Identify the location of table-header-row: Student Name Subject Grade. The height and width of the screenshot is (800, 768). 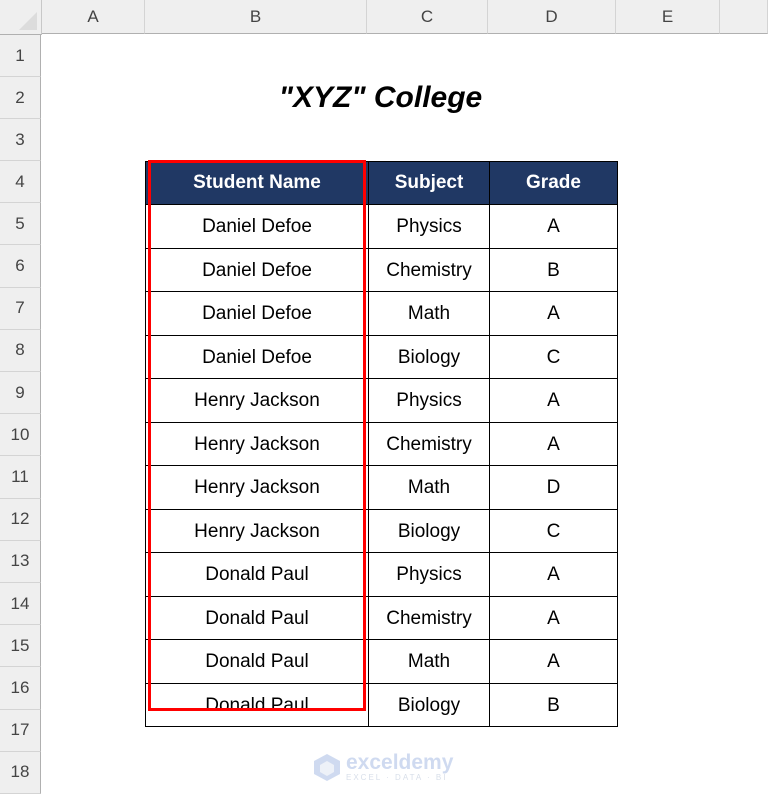
(381, 183).